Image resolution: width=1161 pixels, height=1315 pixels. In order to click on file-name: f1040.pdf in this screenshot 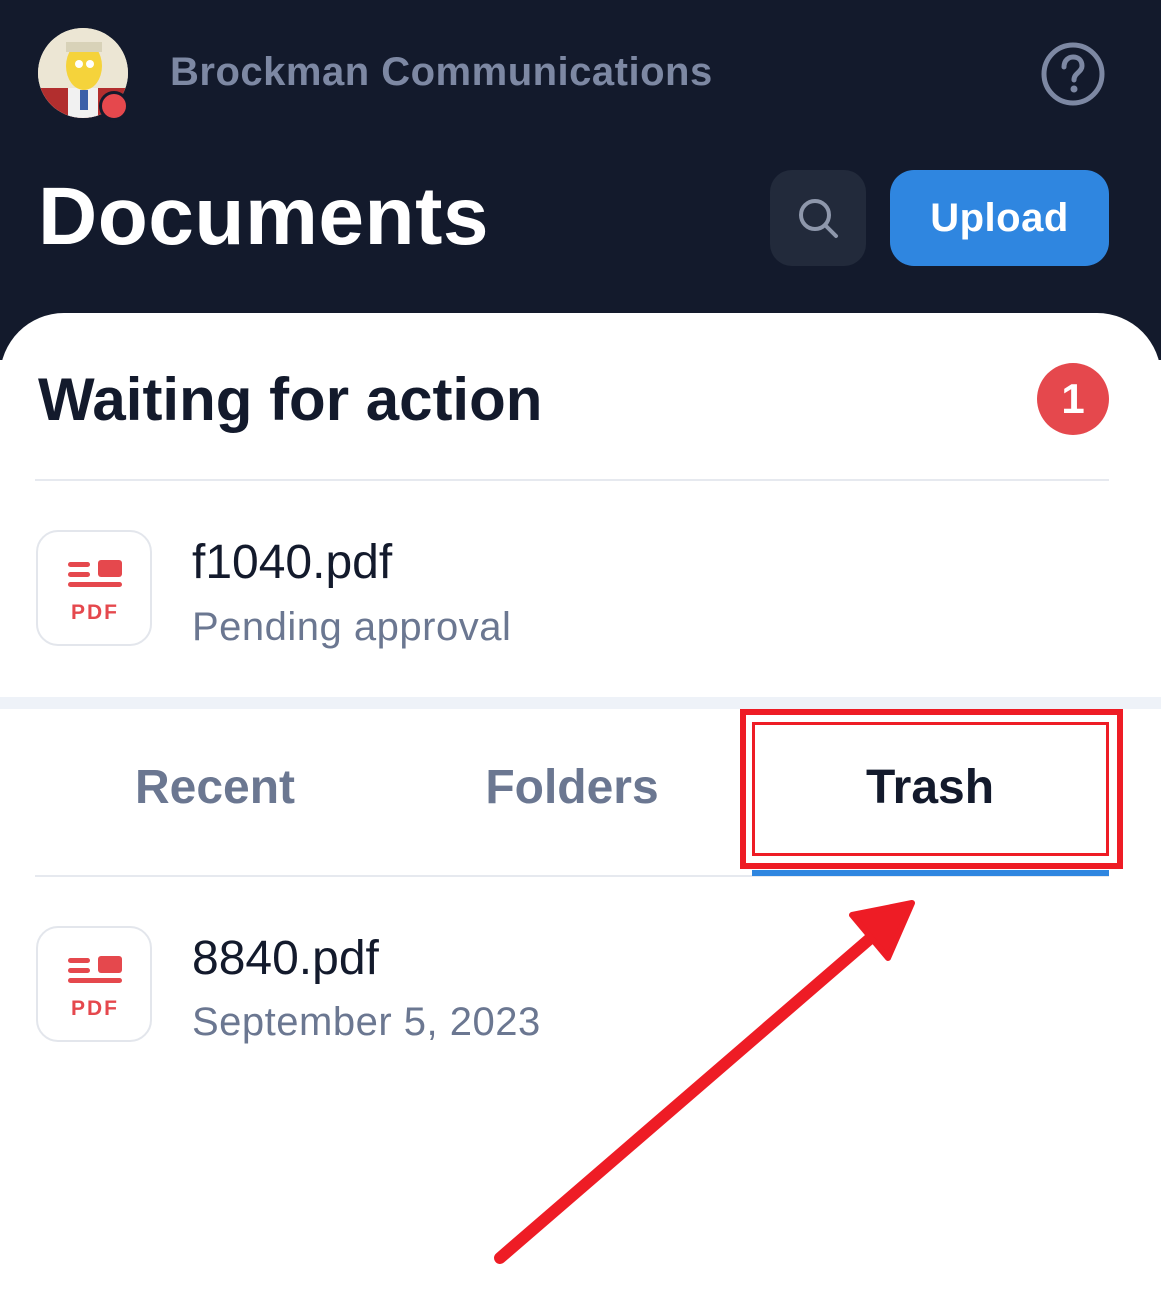, I will do `click(292, 562)`.